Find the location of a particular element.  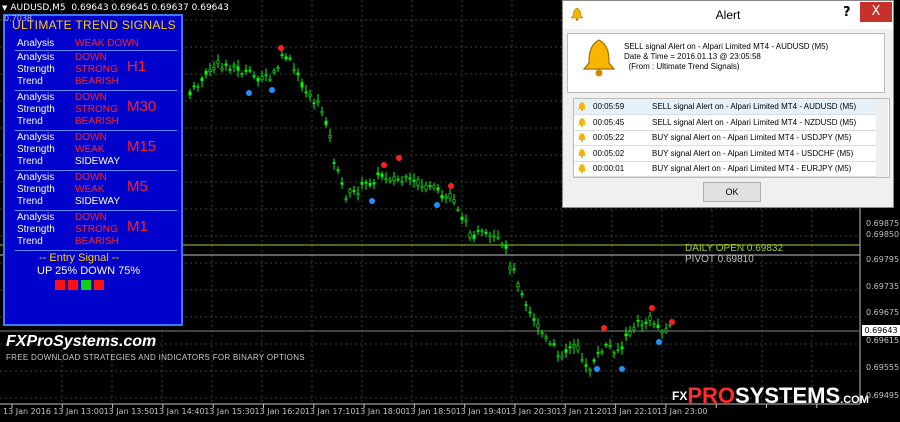

close-button: X is located at coordinates (876, 12).